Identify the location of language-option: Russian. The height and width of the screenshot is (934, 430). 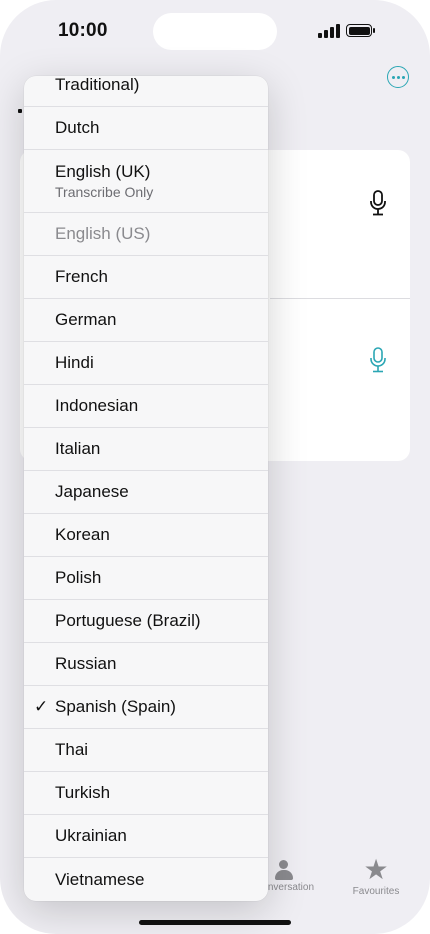
(146, 664).